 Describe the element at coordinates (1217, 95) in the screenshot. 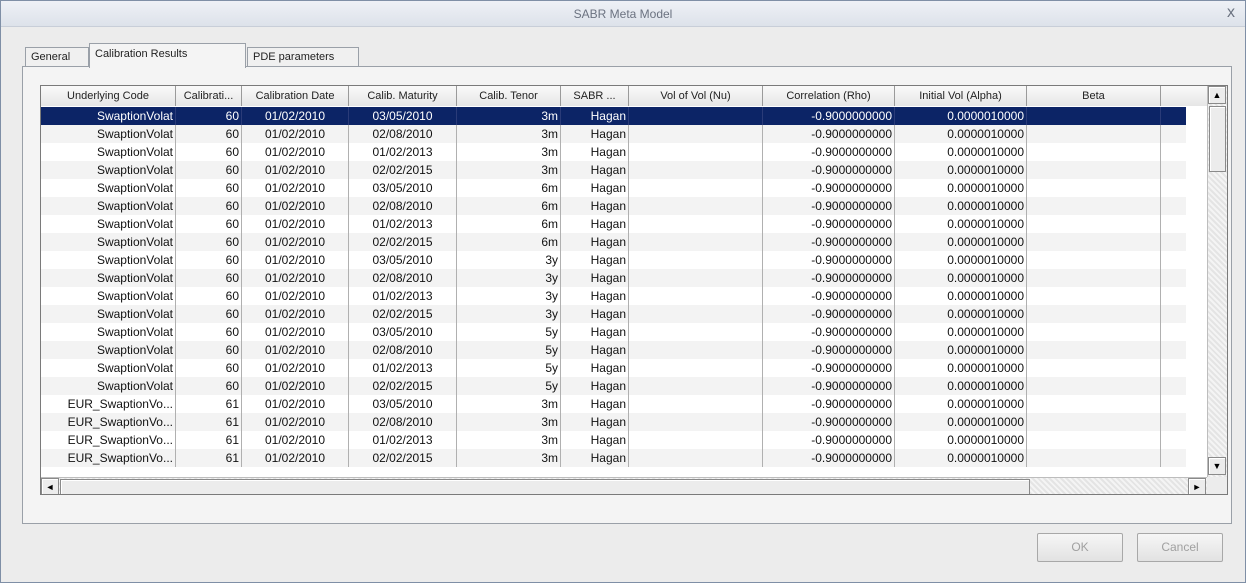

I see `scroll-up-icon: ▲` at that location.